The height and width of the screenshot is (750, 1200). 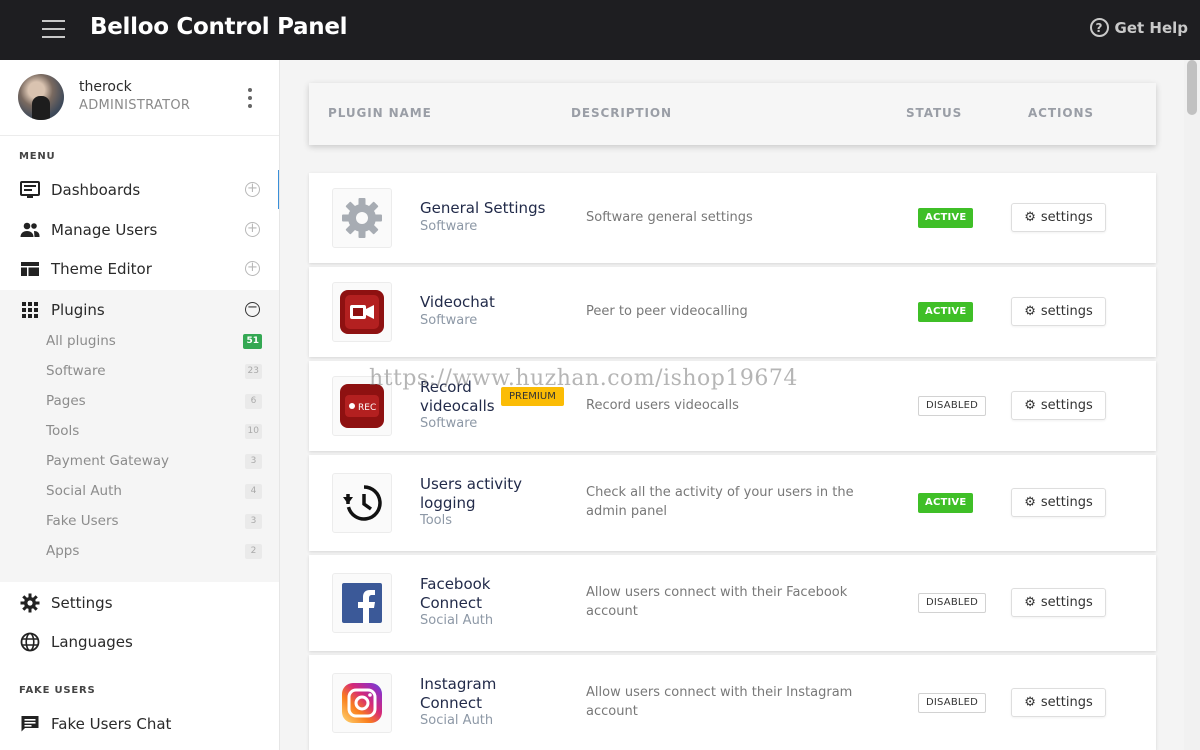 I want to click on premium-badge: PREMIUM, so click(x=532, y=396).